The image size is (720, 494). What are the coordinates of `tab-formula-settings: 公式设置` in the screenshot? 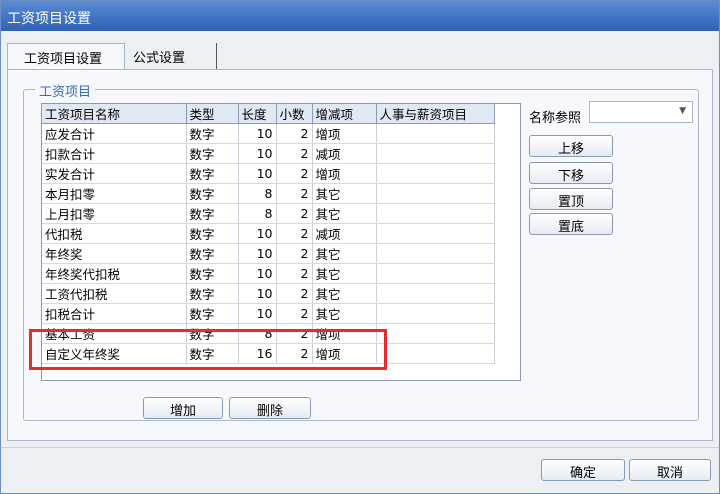 It's located at (171, 56).